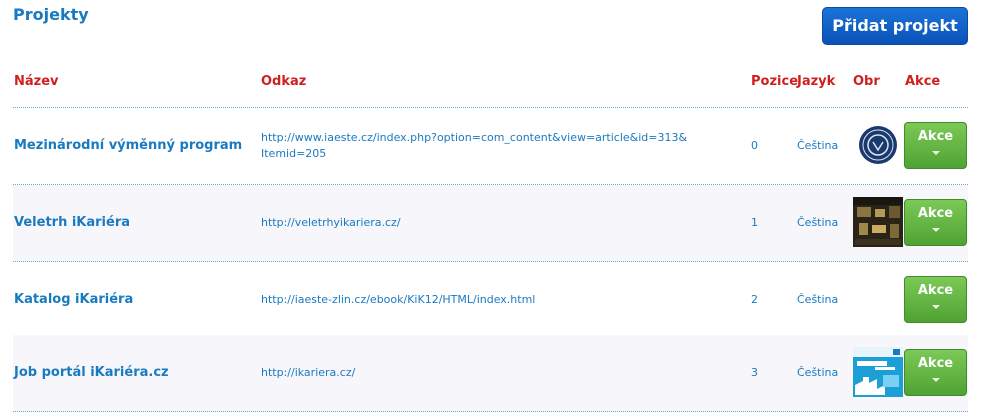 This screenshot has width=981, height=420. Describe the element at coordinates (128, 145) in the screenshot. I see `project-name: Mezinárodní výměnný program` at that location.